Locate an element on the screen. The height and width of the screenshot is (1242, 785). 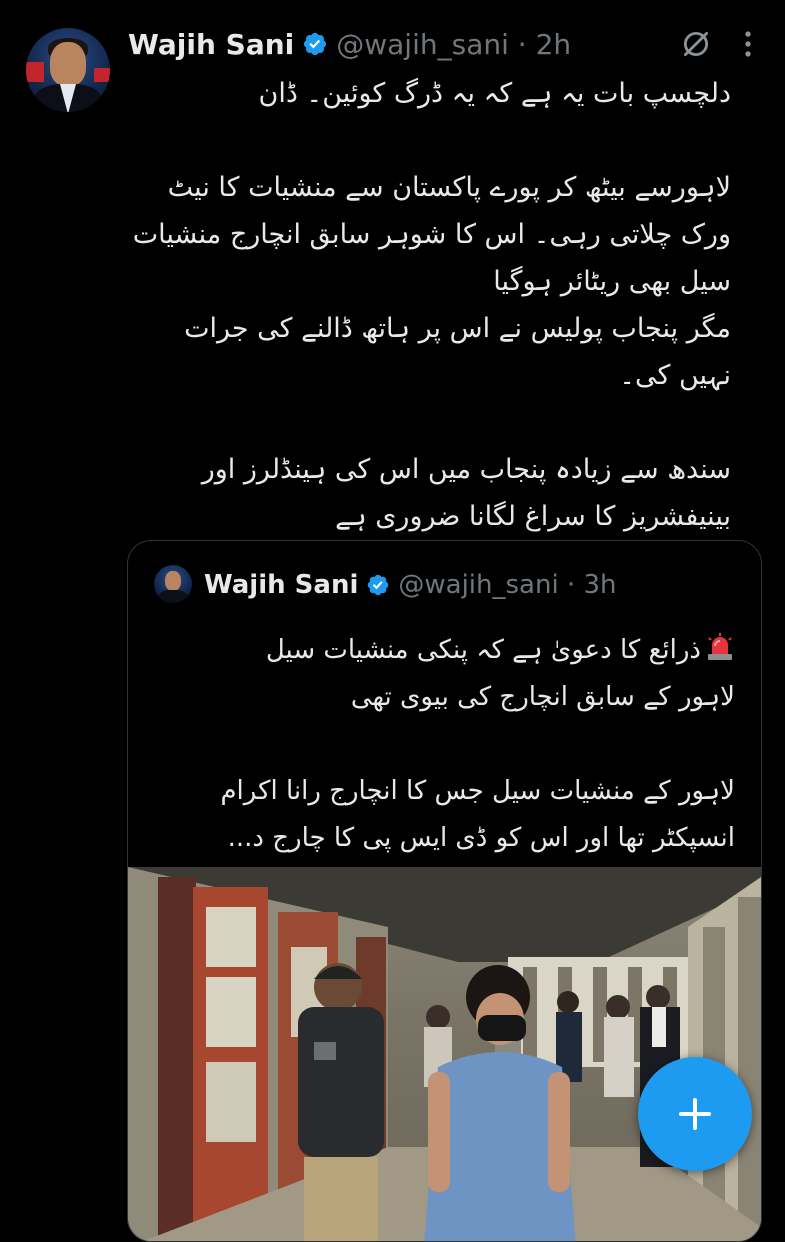
author-handle-time: @wajih_sani · 2h is located at coordinates (453, 44).